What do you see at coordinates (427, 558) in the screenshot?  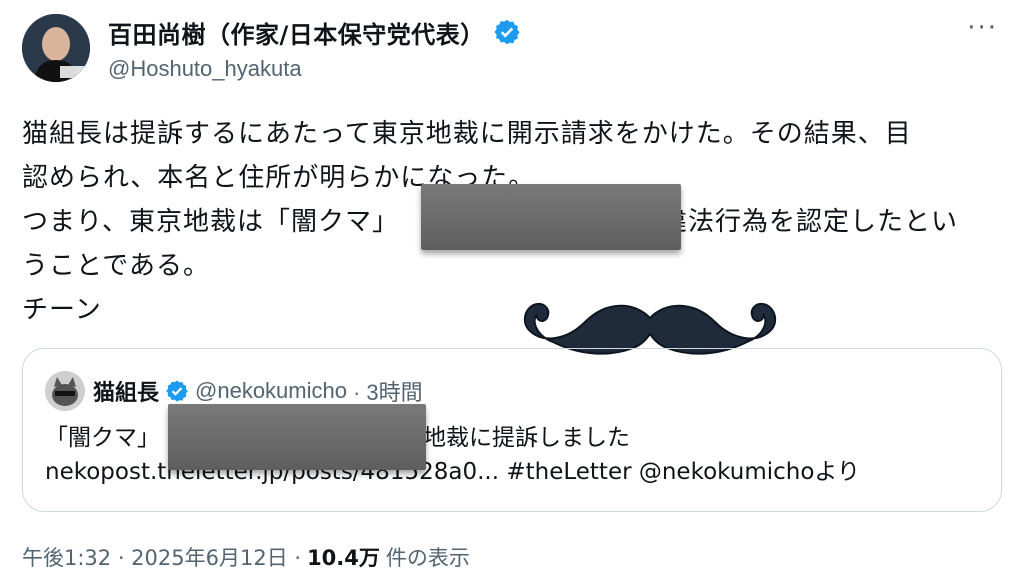 I see `view-count-label: 件の表示` at bounding box center [427, 558].